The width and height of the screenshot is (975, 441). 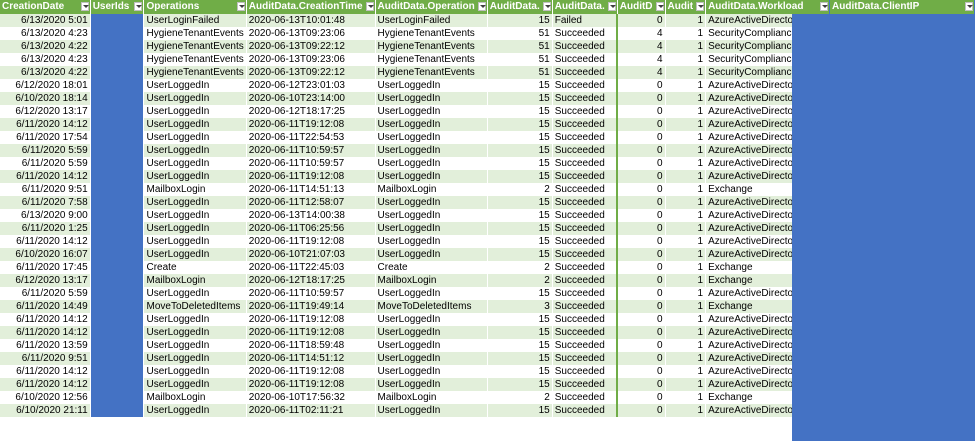 I want to click on table-cell: 6/13/2020 5:01, so click(x=45, y=20).